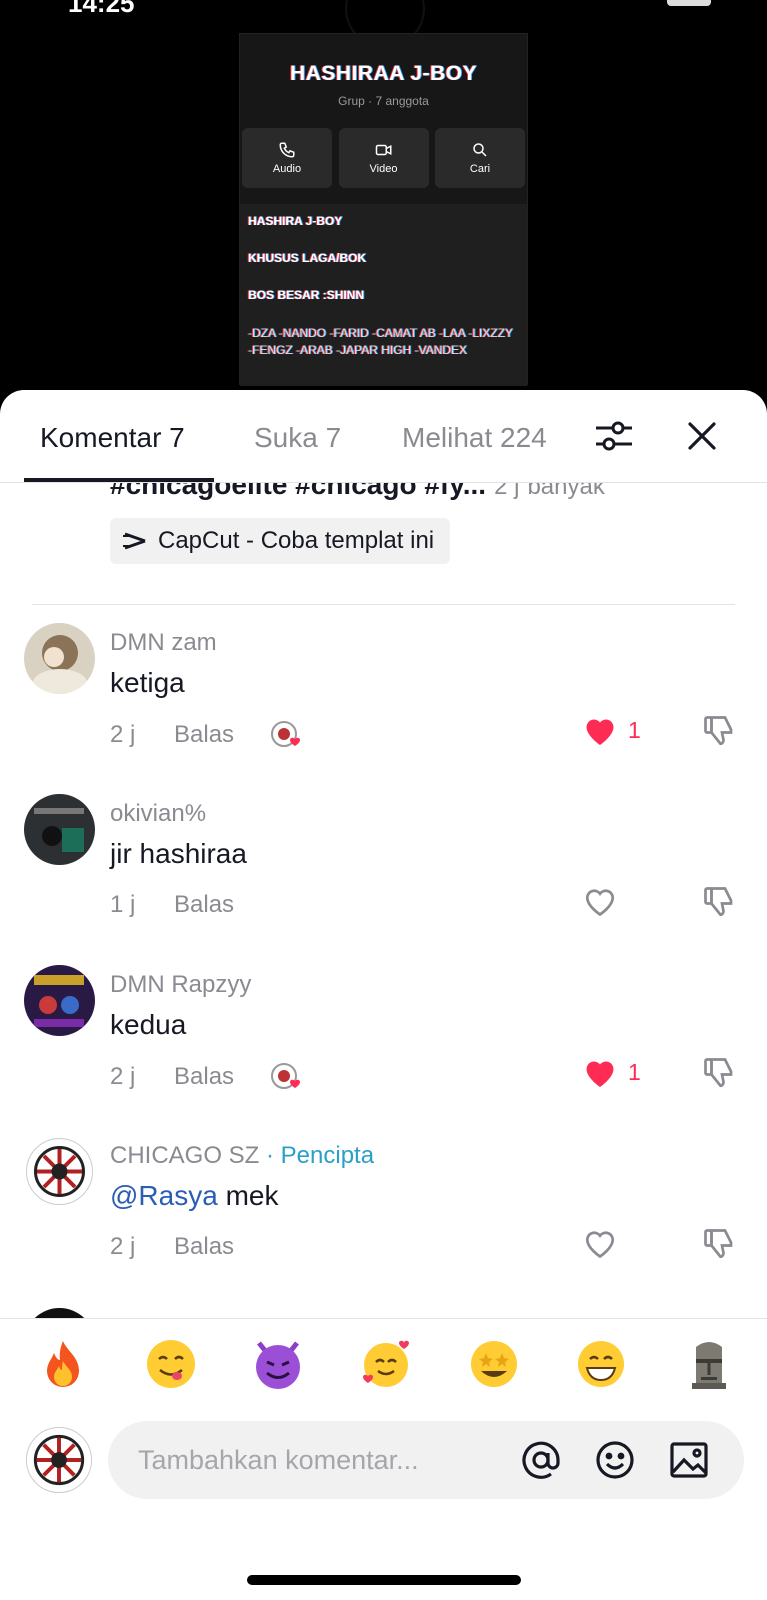 The height and width of the screenshot is (1600, 767). What do you see at coordinates (383, 436) in the screenshot?
I see `tab-bar: Komentar 7 Suka 7 Melihat 224` at bounding box center [383, 436].